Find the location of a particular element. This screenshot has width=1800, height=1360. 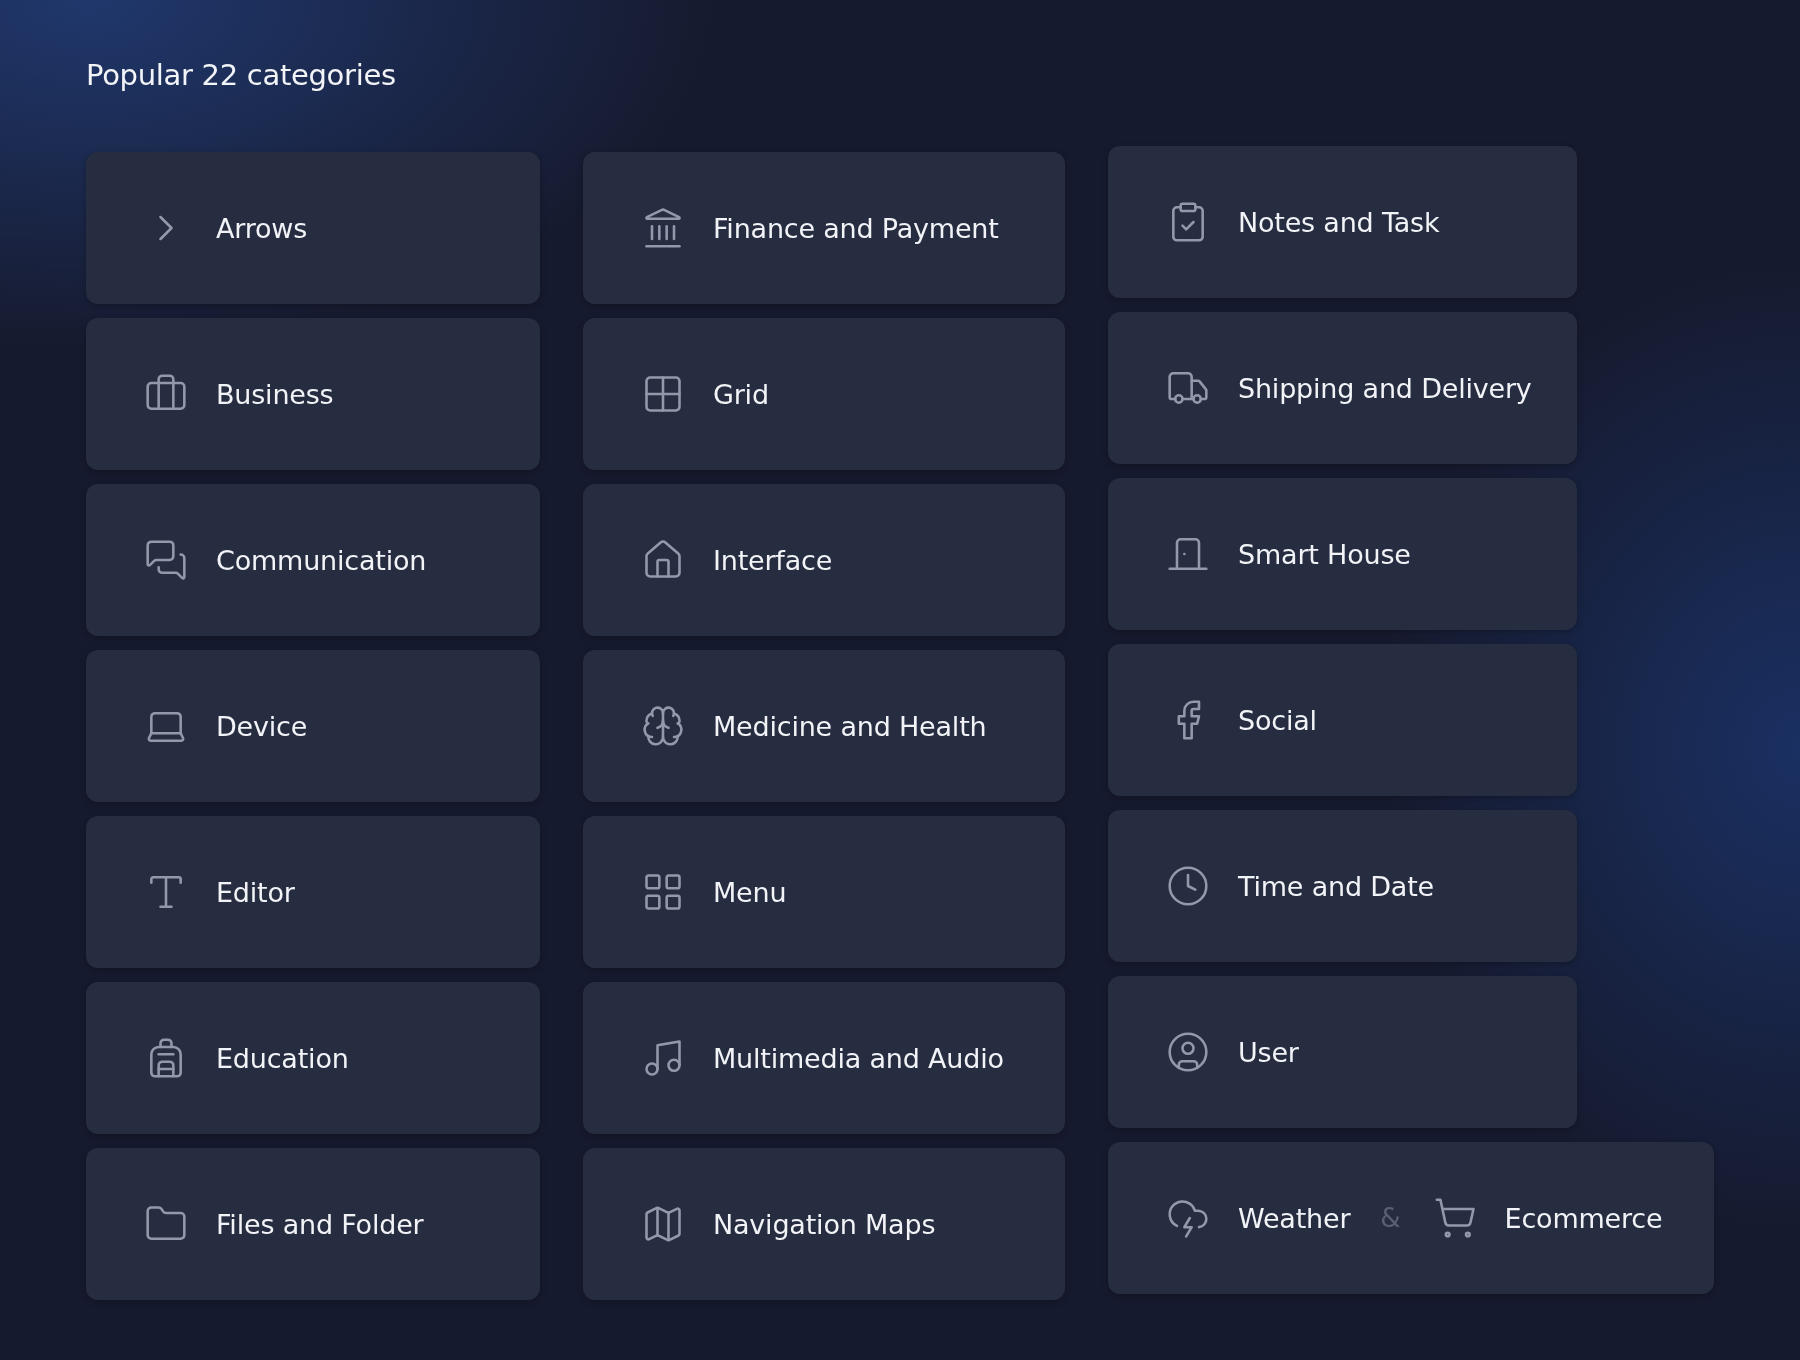

category-label: Menu is located at coordinates (750, 892).